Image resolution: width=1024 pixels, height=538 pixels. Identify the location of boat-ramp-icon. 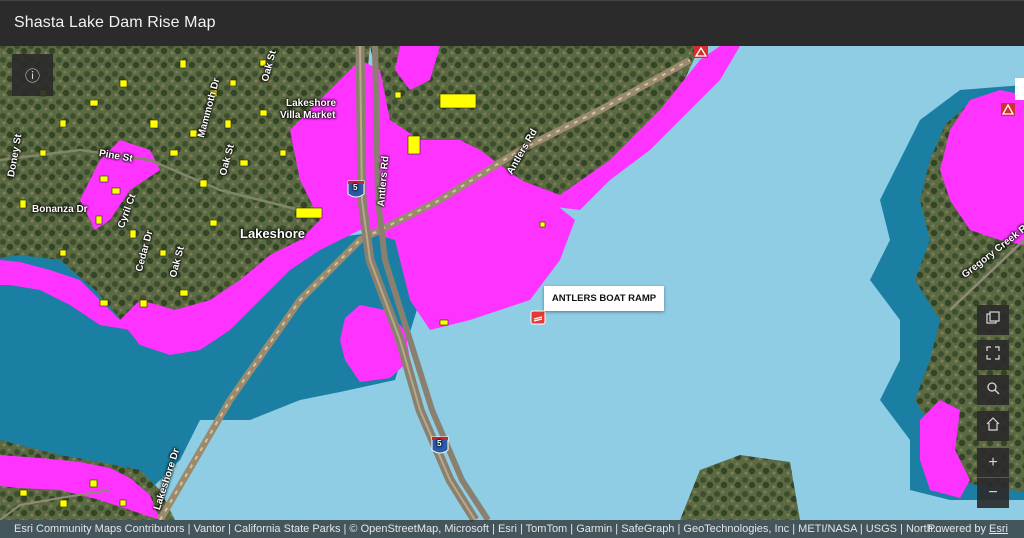
(538, 317).